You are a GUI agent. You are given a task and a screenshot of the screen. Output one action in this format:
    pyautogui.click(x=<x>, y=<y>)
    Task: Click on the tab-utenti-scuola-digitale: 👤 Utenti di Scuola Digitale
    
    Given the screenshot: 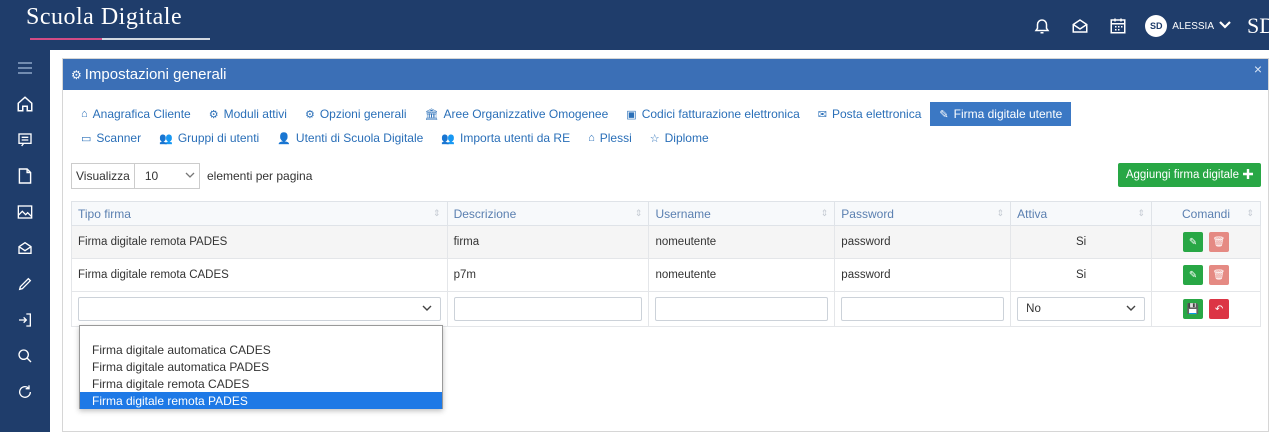 What is the action you would take?
    pyautogui.click(x=350, y=138)
    